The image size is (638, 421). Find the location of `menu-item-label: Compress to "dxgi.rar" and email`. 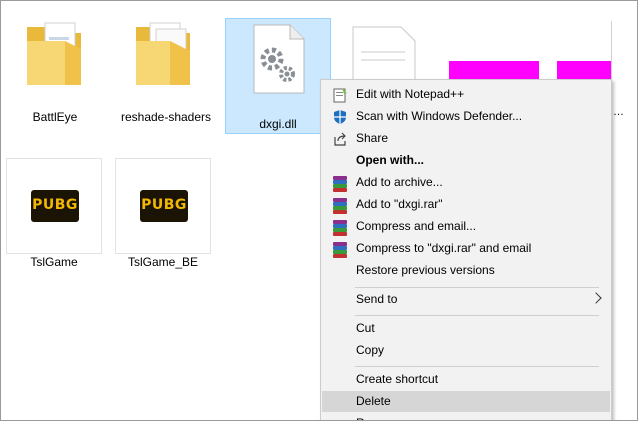

menu-item-label: Compress to "dxgi.rar" and email is located at coordinates (444, 248).